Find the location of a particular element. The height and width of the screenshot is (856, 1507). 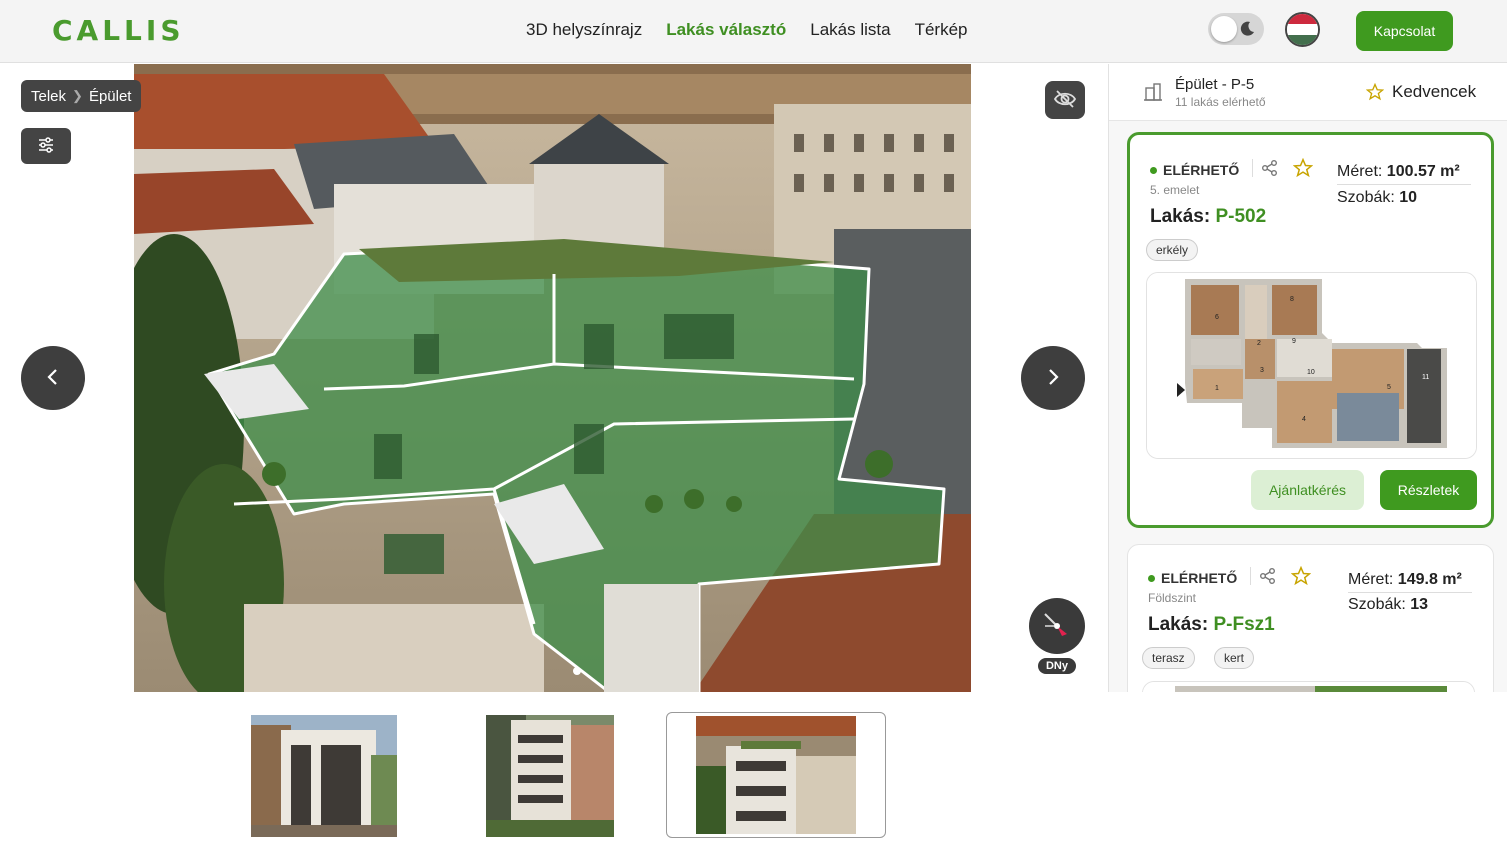

breadcrumb: Telek ❯ Épület is located at coordinates (81, 96).